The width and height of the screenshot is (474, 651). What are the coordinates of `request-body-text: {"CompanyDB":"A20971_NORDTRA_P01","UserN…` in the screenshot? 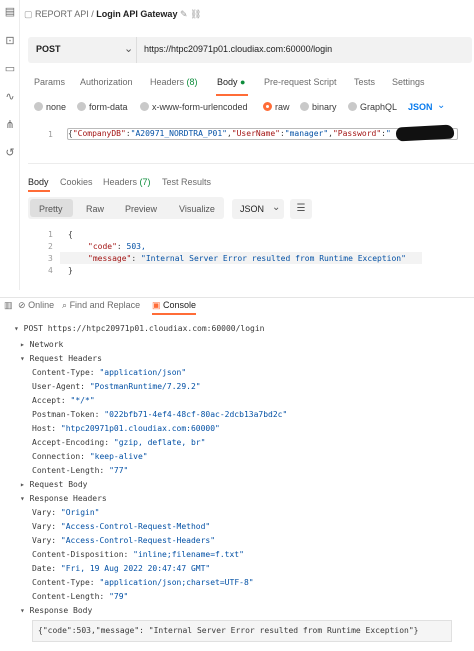 It's located at (229, 133).